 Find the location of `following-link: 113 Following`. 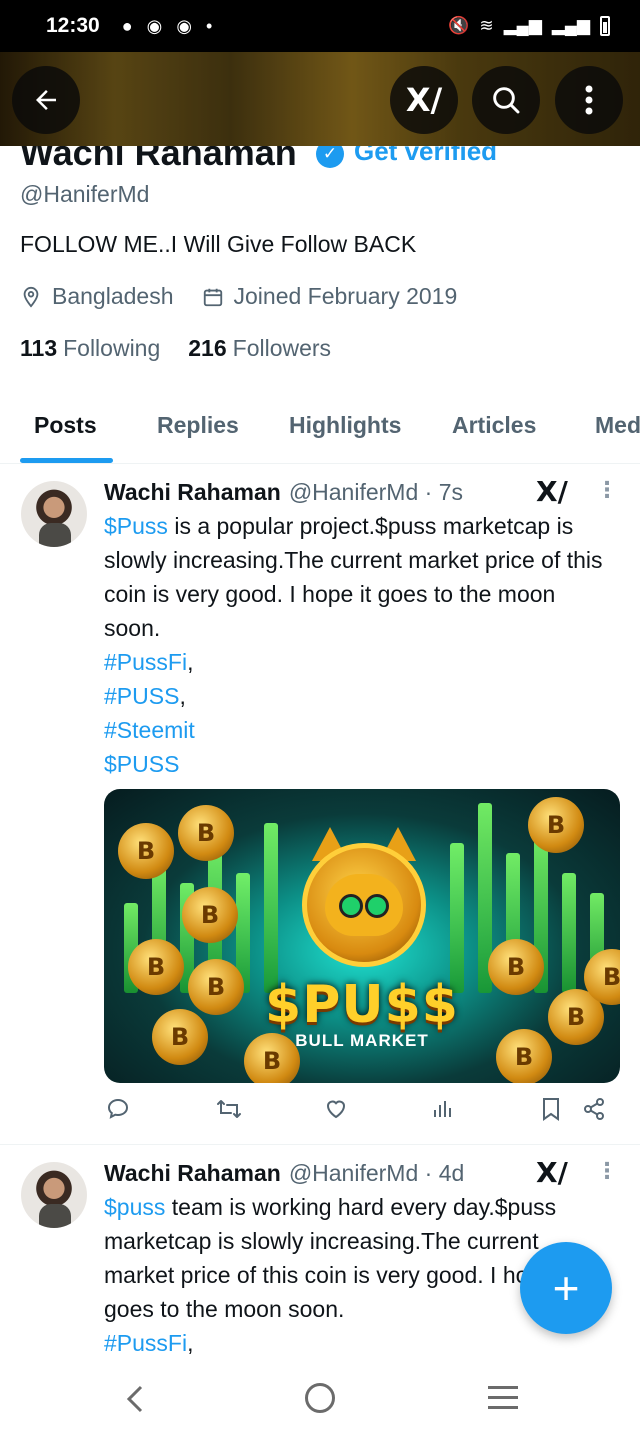

following-link: 113 Following is located at coordinates (90, 348).